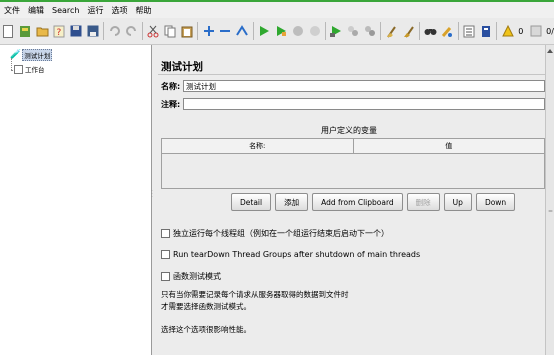 The width and height of the screenshot is (554, 355). Describe the element at coordinates (171, 104) in the screenshot. I see `comment-label: 注释:` at that location.